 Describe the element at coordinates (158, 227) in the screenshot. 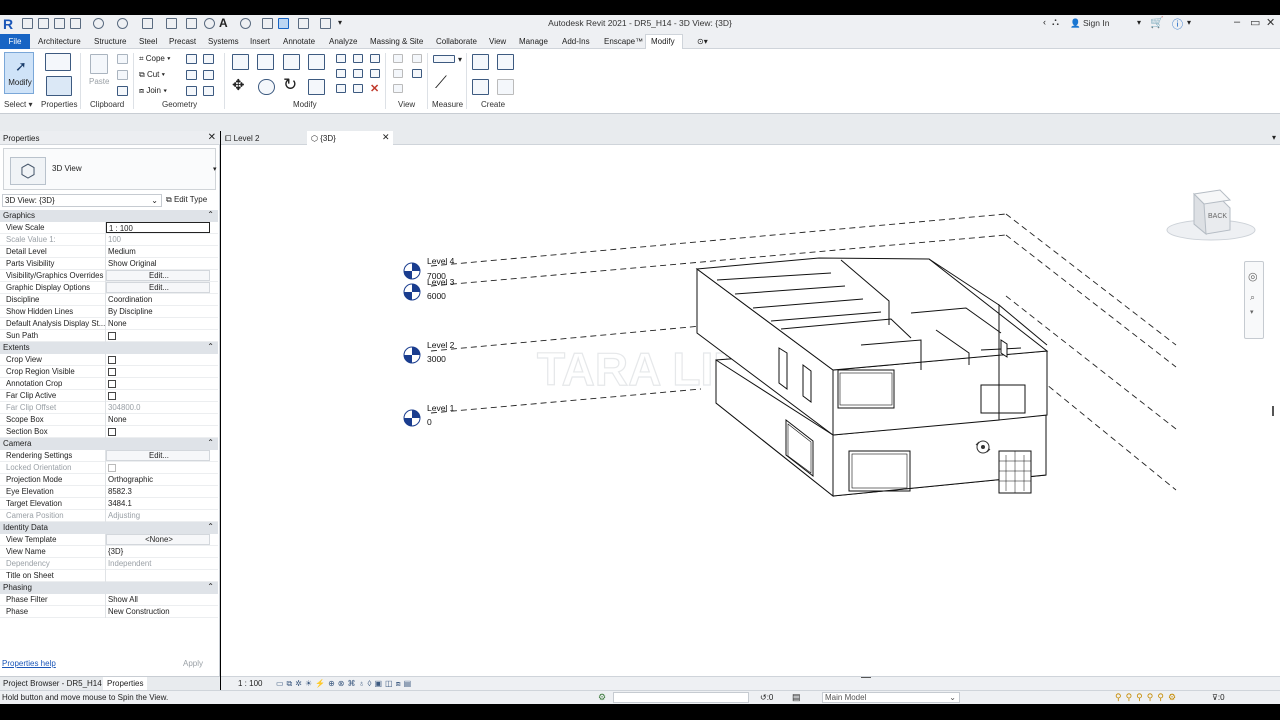

I see `property-value: 1 : 100` at that location.